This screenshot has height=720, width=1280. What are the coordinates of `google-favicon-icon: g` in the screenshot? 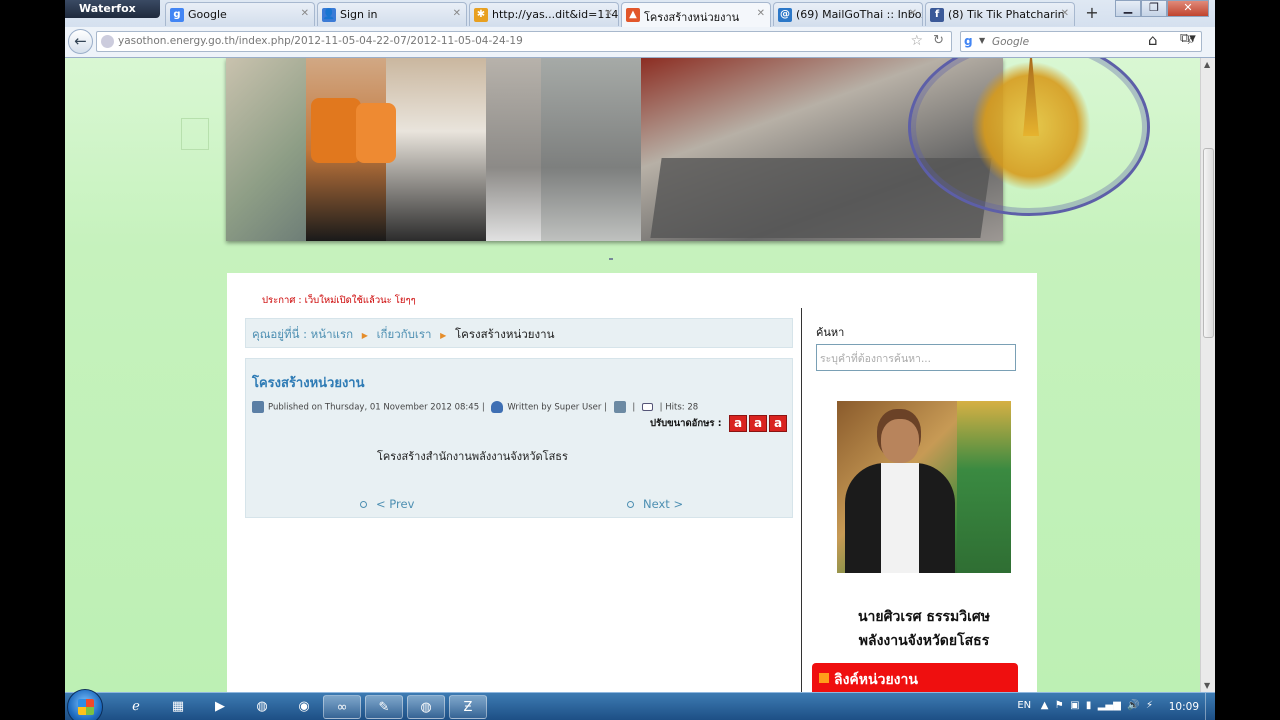 It's located at (177, 15).